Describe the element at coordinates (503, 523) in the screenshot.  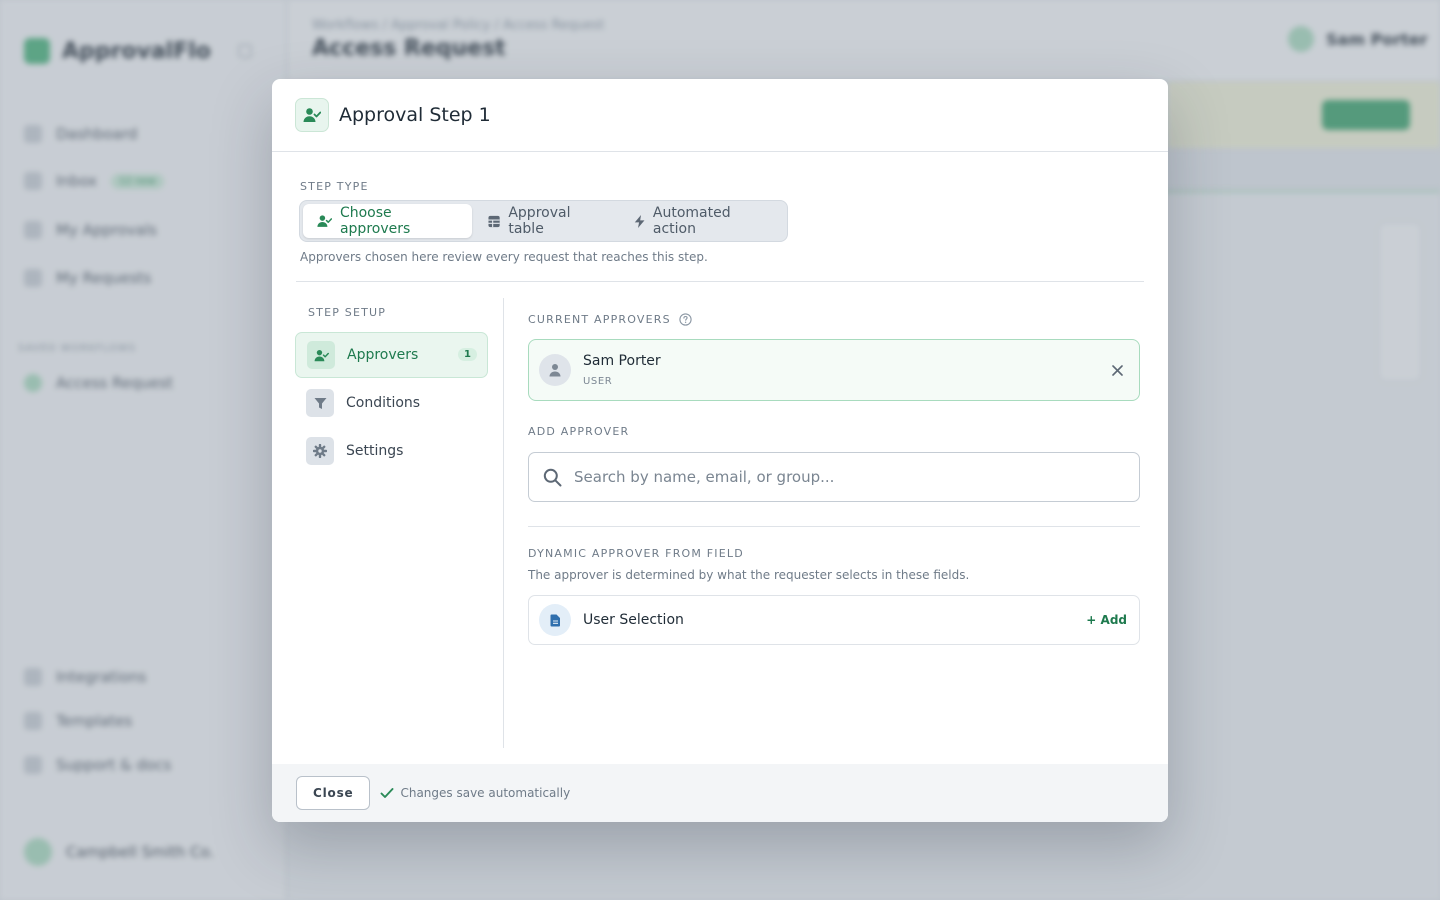
I see `vertical-divider` at that location.